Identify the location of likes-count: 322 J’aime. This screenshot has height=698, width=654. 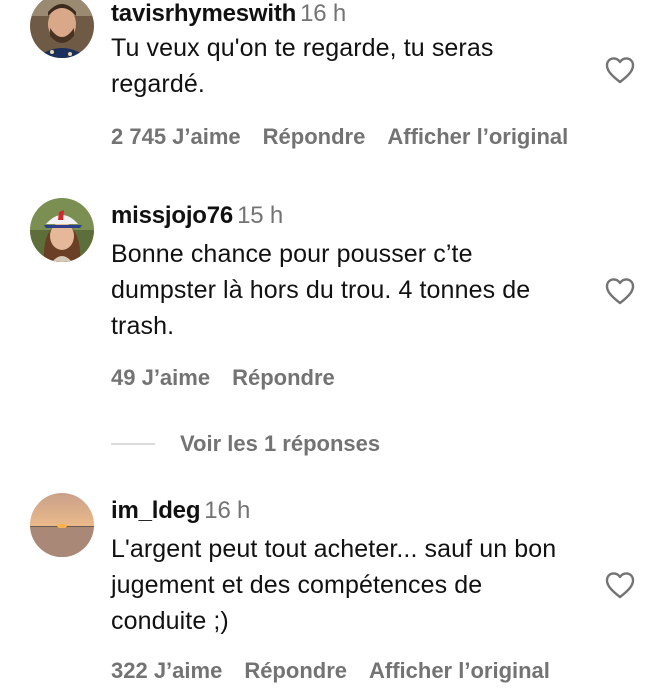
(166, 670).